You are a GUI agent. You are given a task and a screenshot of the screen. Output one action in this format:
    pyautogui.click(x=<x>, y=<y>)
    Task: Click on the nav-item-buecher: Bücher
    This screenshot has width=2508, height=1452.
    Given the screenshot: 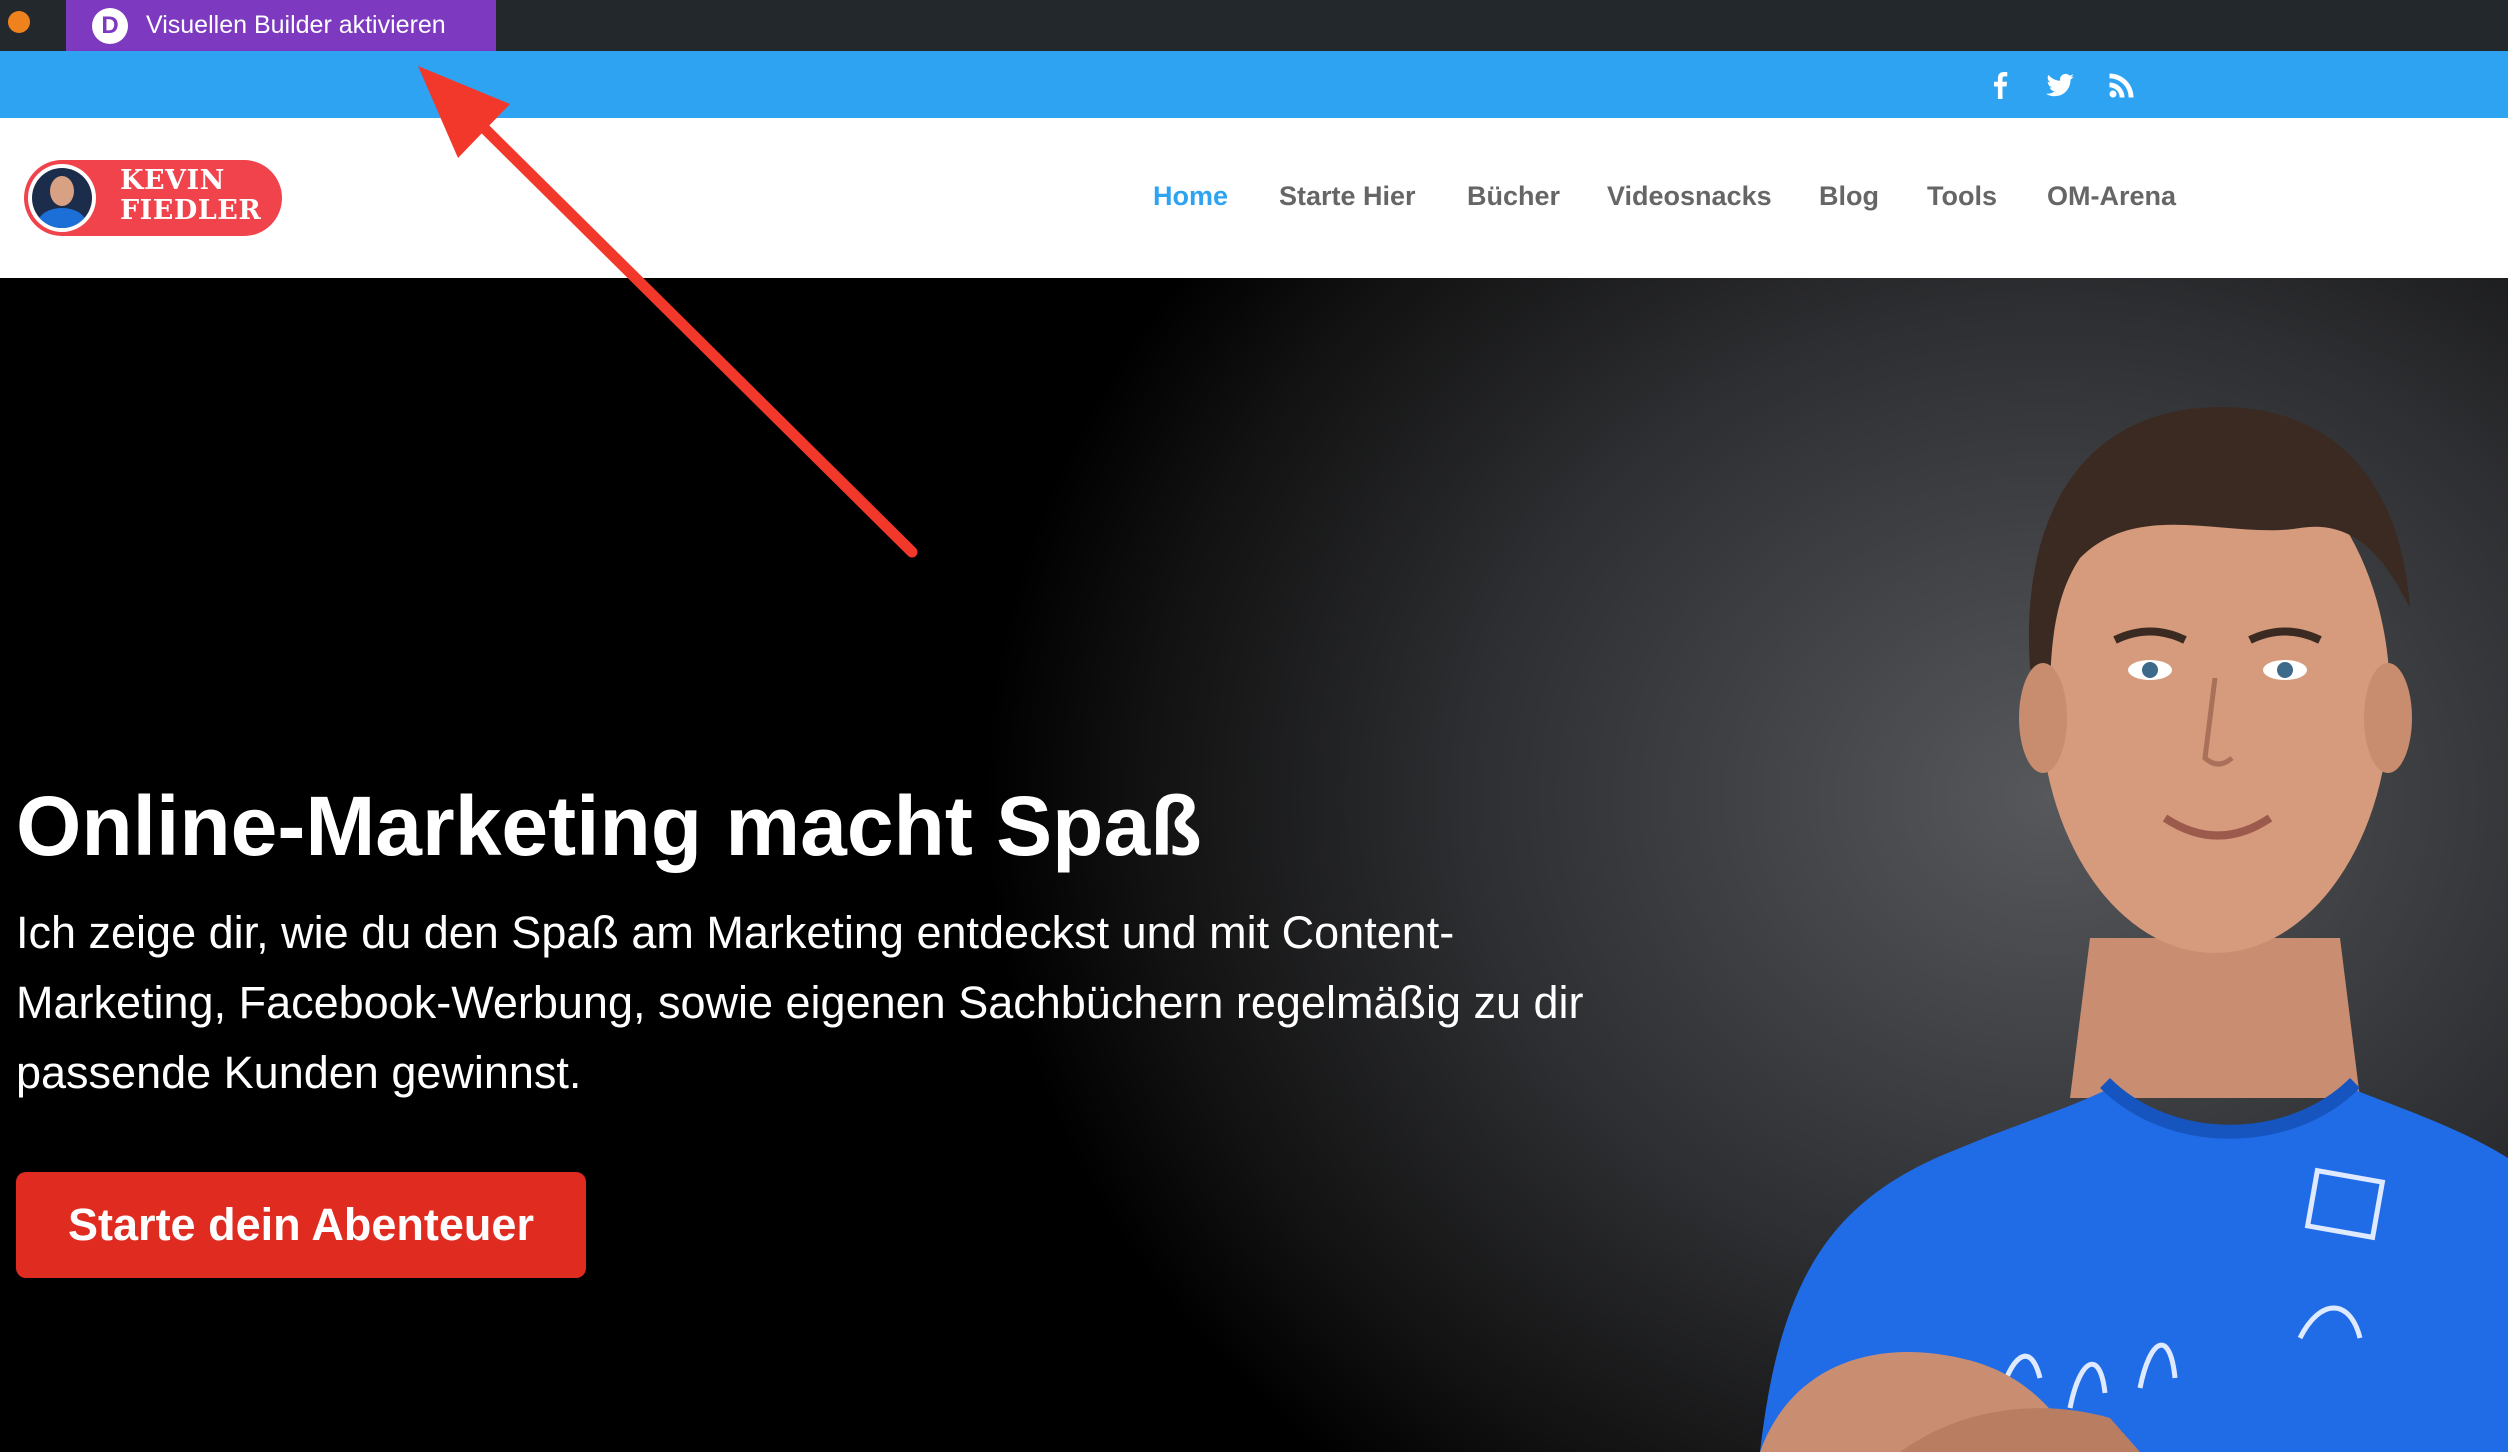 What is the action you would take?
    pyautogui.click(x=1513, y=196)
    